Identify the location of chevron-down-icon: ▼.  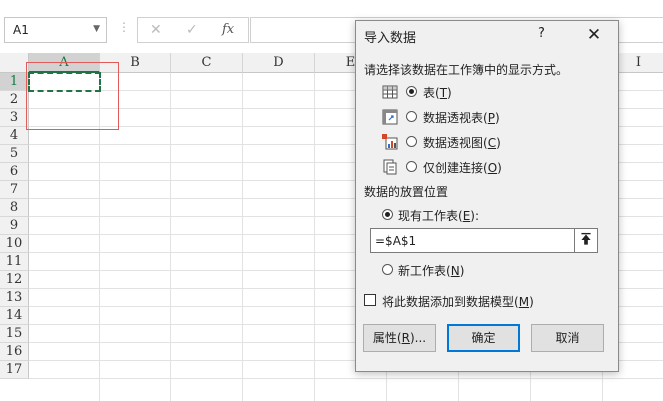
(96, 29).